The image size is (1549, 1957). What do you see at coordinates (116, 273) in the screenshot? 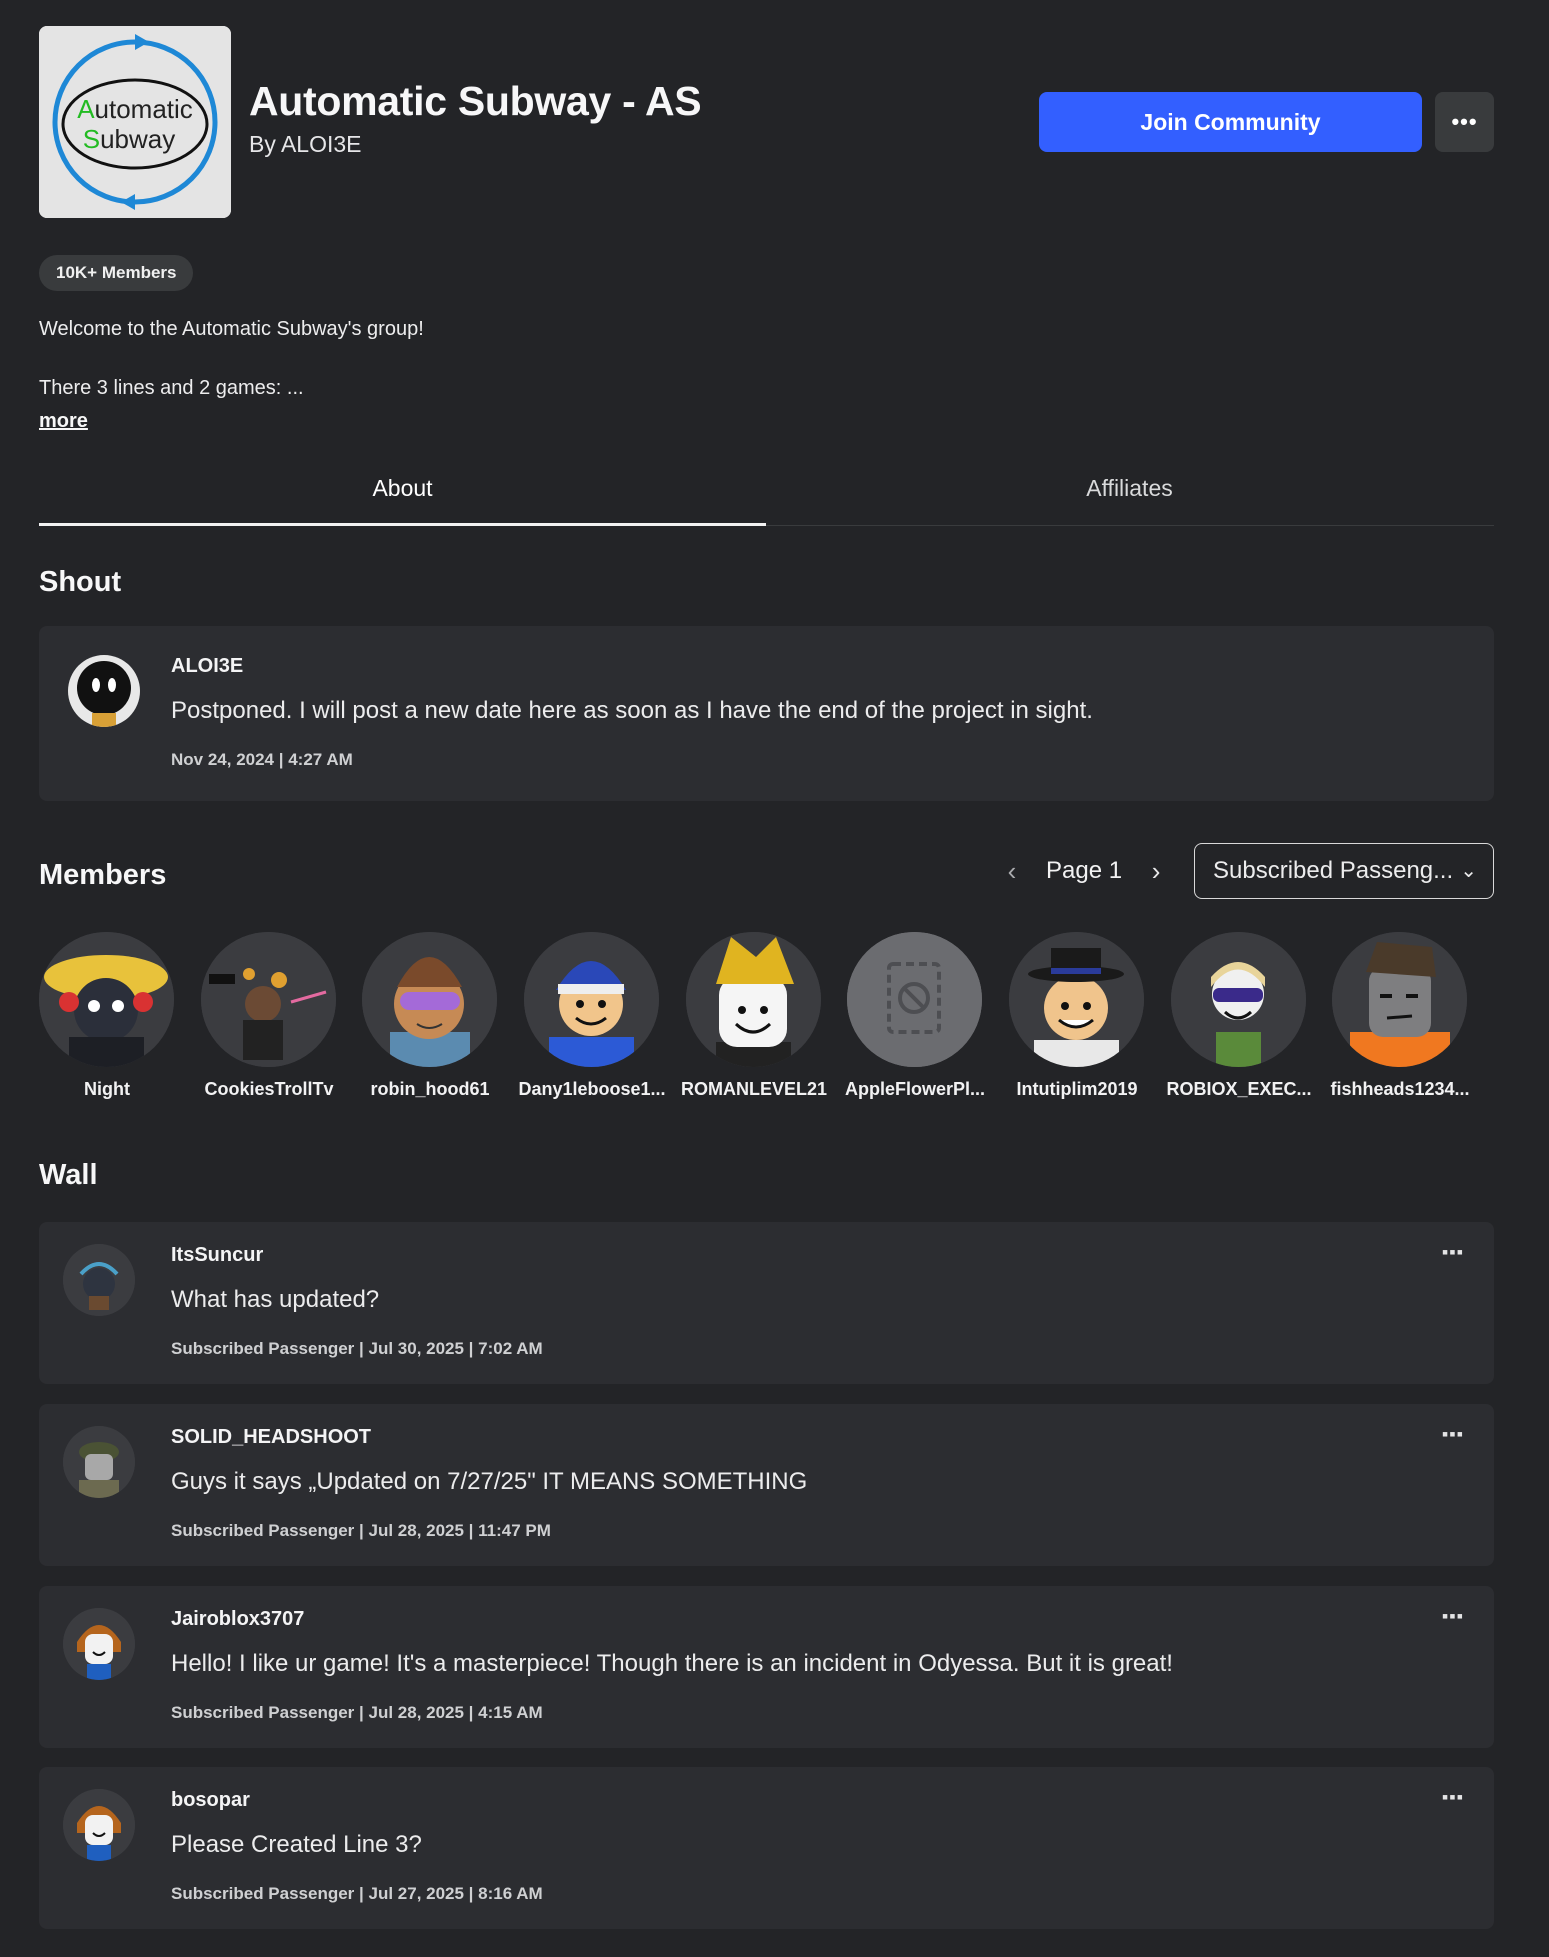
I see `members-count-badge: 10K+ Members` at bounding box center [116, 273].